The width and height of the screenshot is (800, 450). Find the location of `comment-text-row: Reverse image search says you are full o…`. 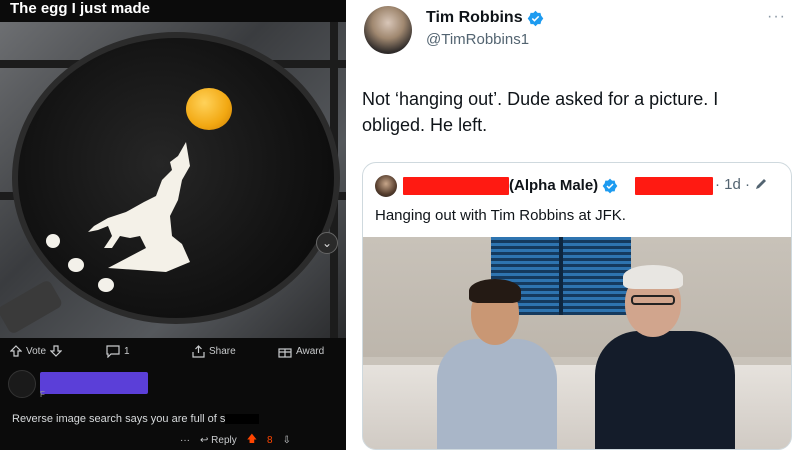

comment-text-row: Reverse image search says you are full o… is located at coordinates (136, 419).